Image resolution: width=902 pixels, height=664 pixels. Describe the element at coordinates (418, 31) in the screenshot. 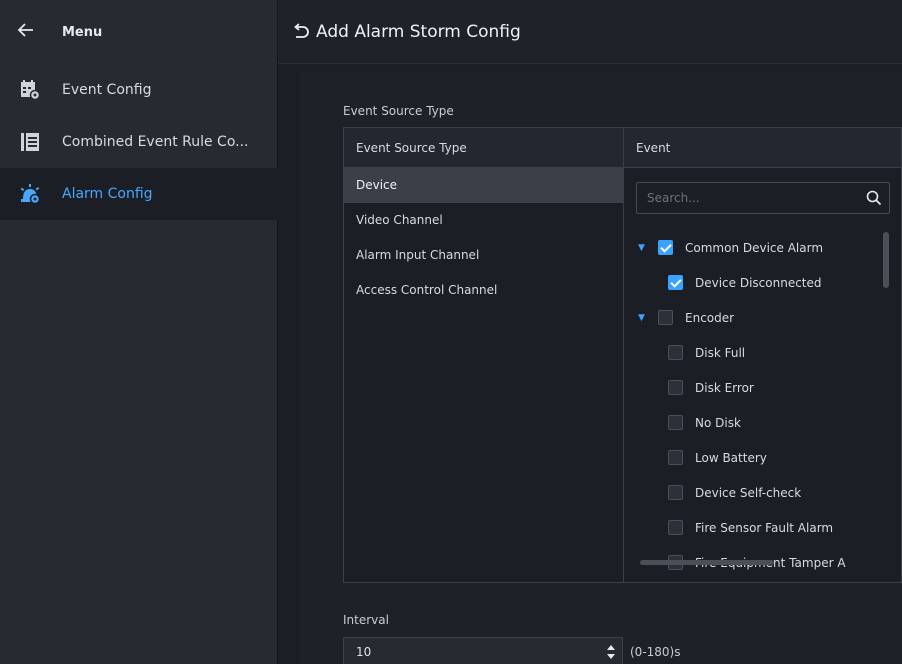

I see `page-title: Add Alarm Storm Config` at that location.